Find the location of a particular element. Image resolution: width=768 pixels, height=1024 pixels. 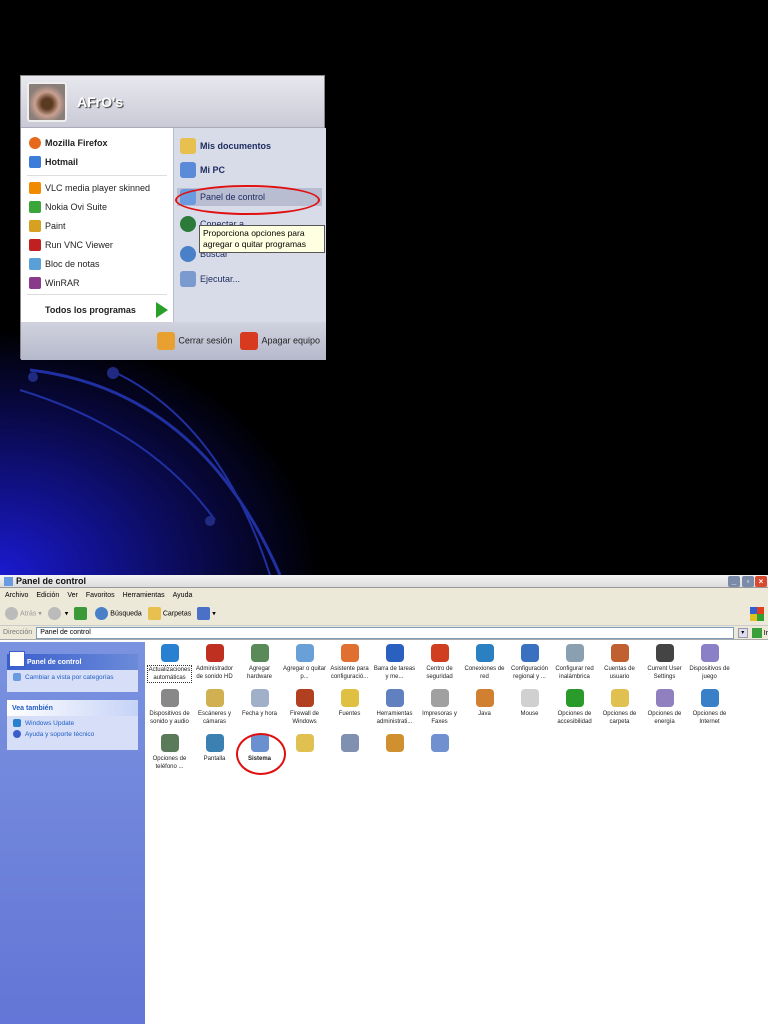

menu-item-winrar: WinRAR is located at coordinates (54, 283).